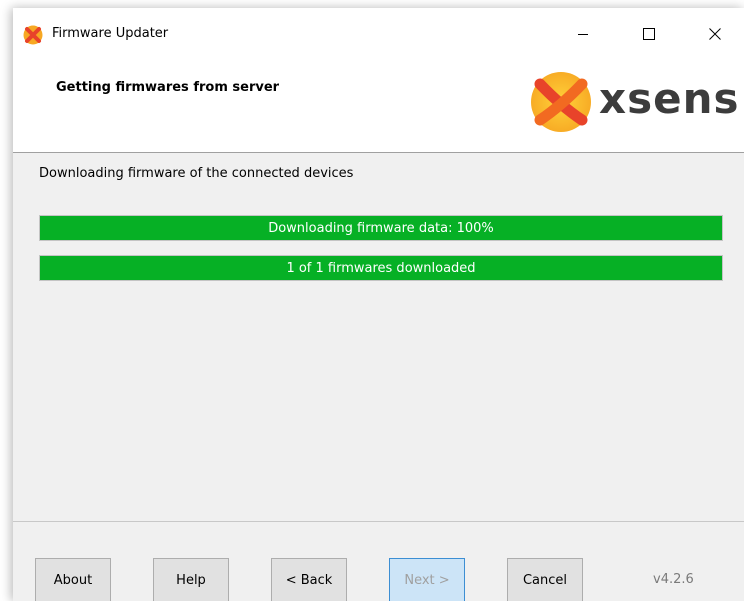 Image resolution: width=744 pixels, height=601 pixels. Describe the element at coordinates (669, 98) in the screenshot. I see `brand-name: xsens` at that location.